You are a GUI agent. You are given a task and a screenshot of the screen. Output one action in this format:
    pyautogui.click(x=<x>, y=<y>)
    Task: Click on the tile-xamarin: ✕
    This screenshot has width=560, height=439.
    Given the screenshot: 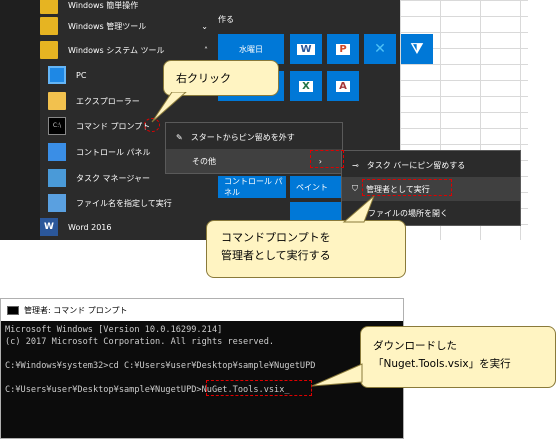 What is the action you would take?
    pyautogui.click(x=380, y=49)
    